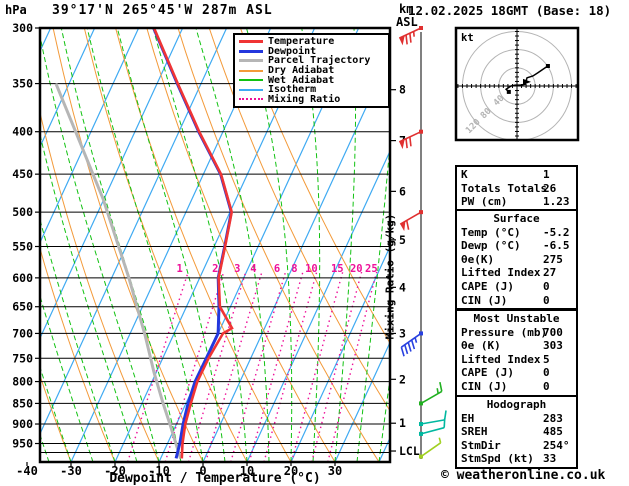  Describe the element at coordinates (523, 475) in the screenshot. I see `credit-footer: © weatheronline.co.uk` at that location.